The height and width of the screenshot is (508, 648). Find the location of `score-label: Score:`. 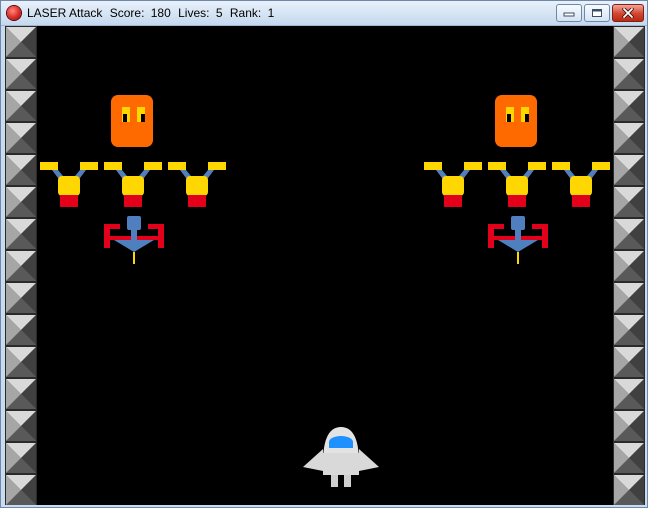

score-label: Score: is located at coordinates (127, 13).